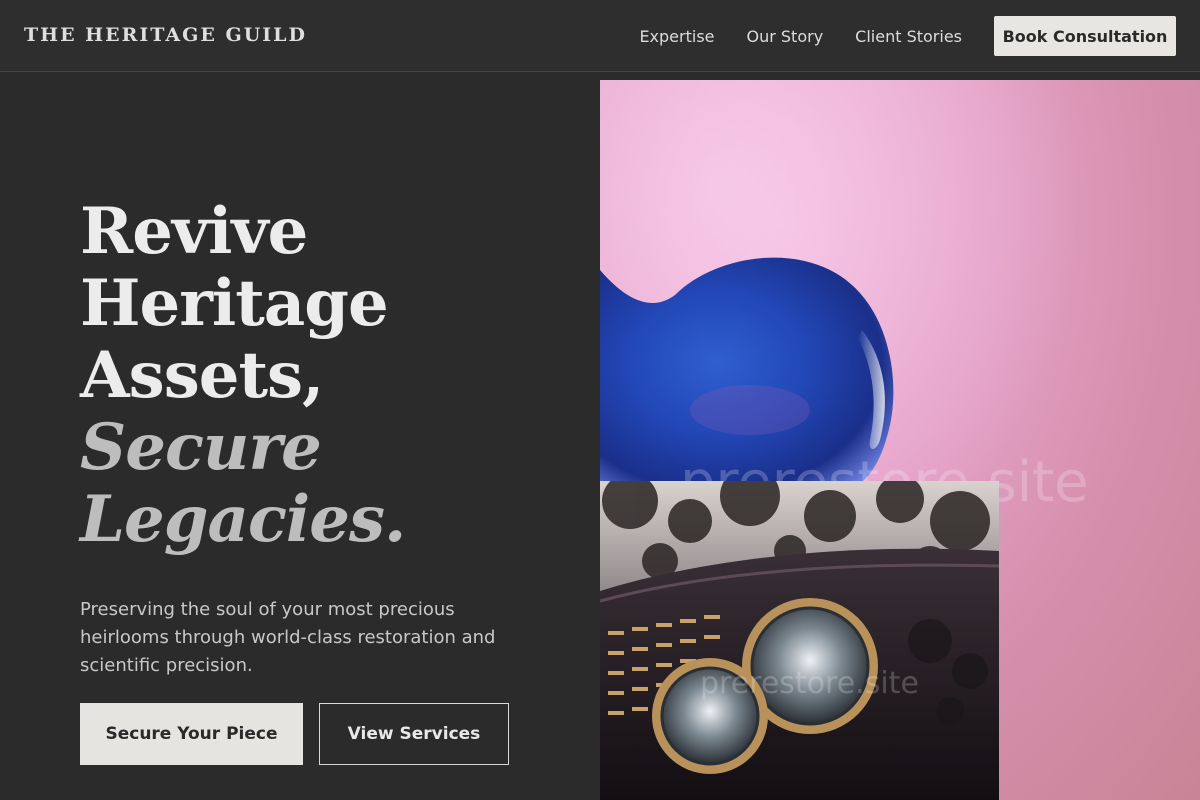 Image resolution: width=1200 pixels, height=800 pixels. What do you see at coordinates (785, 36) in the screenshot?
I see `nav-link-our-story: Our Story` at bounding box center [785, 36].